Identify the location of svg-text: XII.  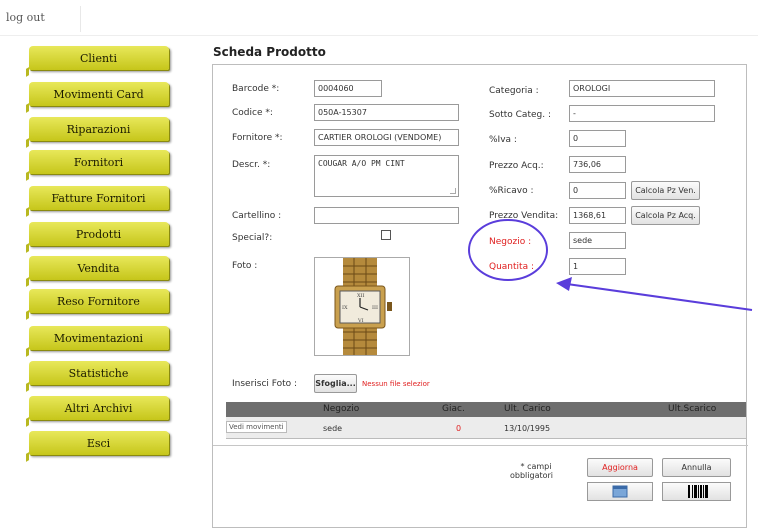
(361, 296).